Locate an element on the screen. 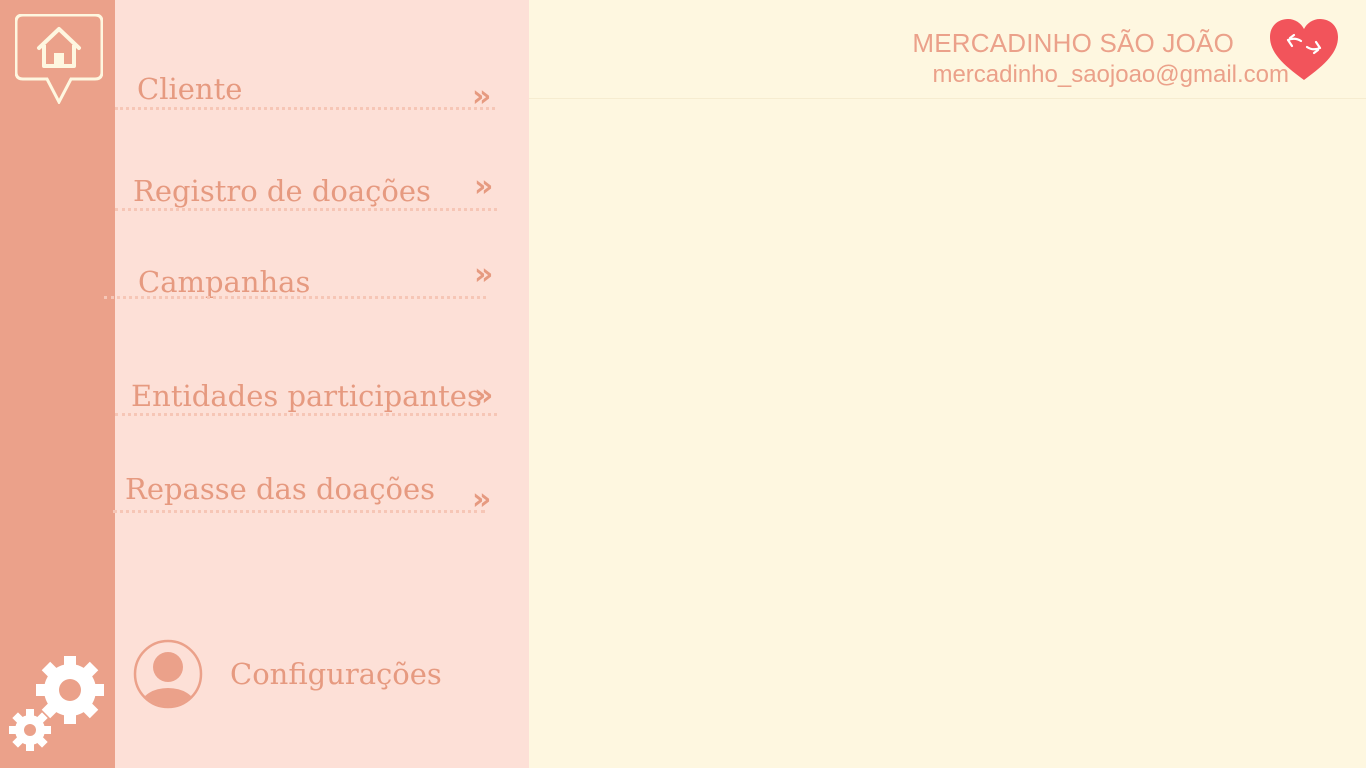 The height and width of the screenshot is (768, 1366). home-button is located at coordinates (59, 59).